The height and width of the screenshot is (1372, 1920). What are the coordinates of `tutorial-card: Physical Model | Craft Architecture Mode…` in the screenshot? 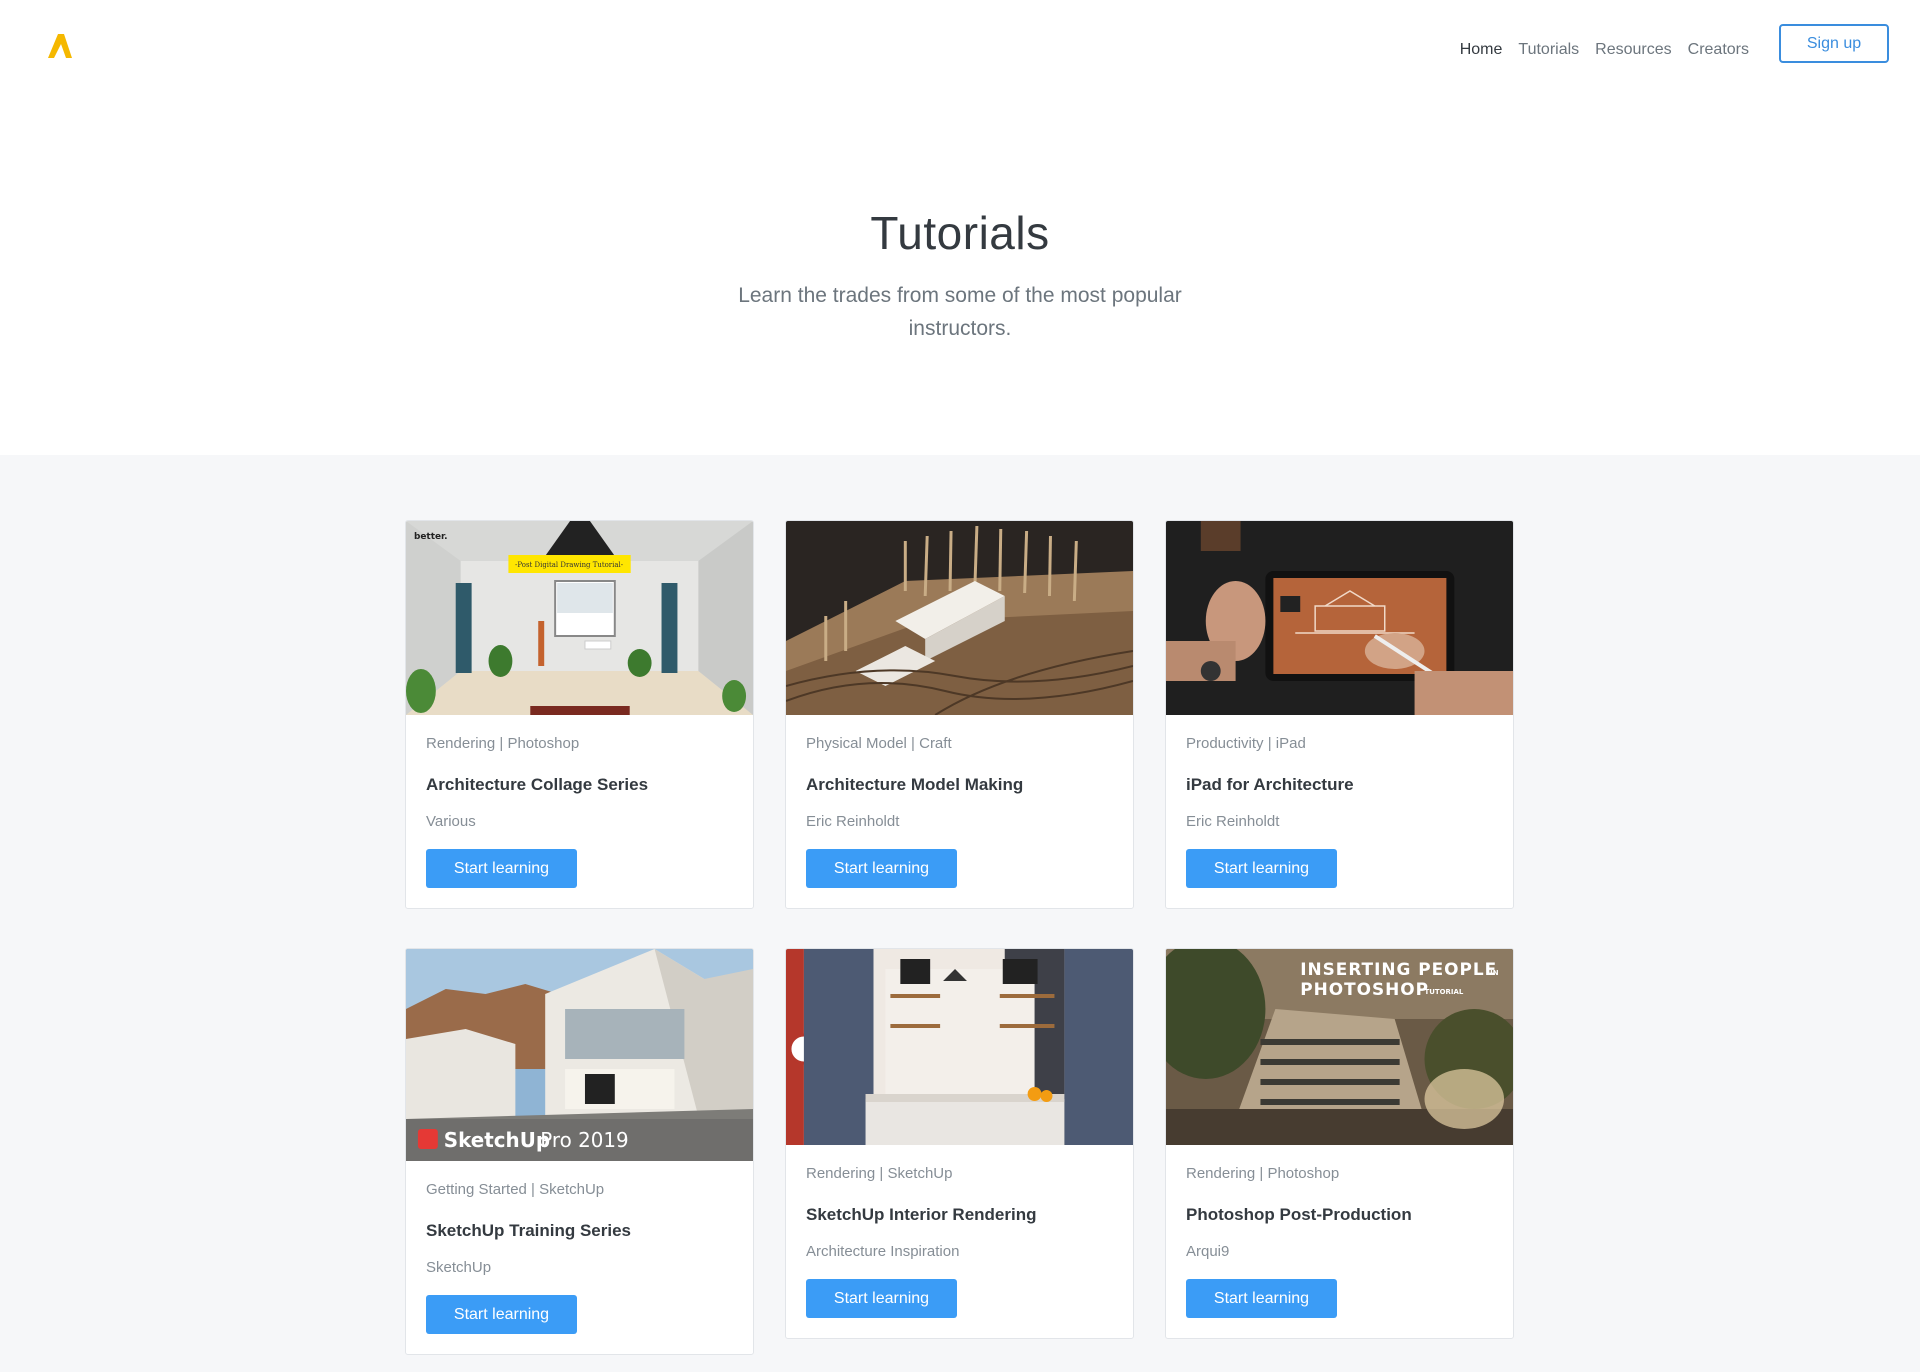 It's located at (959, 714).